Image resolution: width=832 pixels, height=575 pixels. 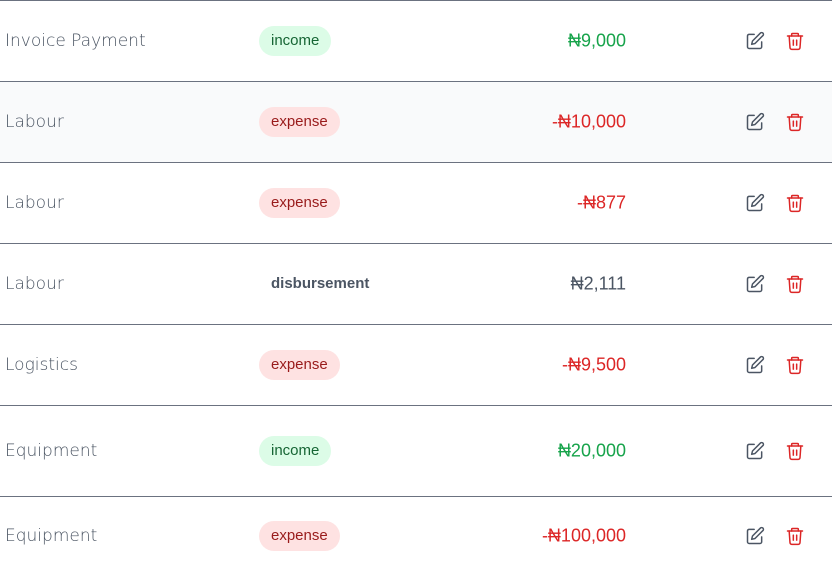 What do you see at coordinates (416, 365) in the screenshot?
I see `table-row: Logistics expense -₦9,500` at bounding box center [416, 365].